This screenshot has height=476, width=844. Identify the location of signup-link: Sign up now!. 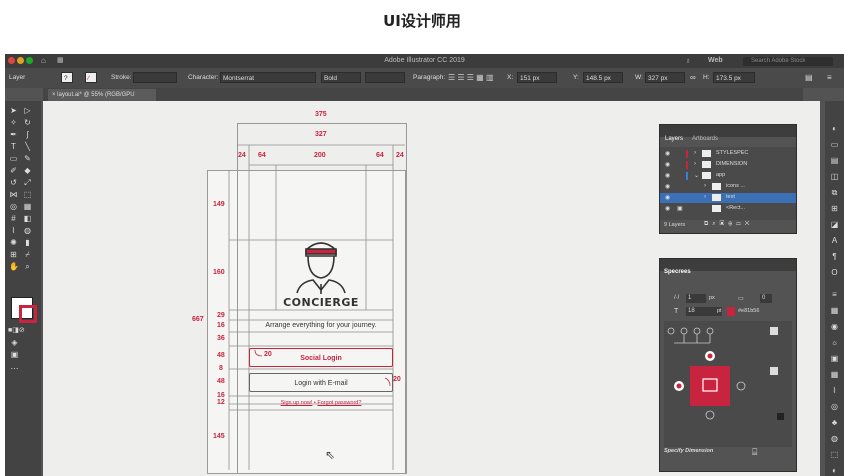
(297, 403).